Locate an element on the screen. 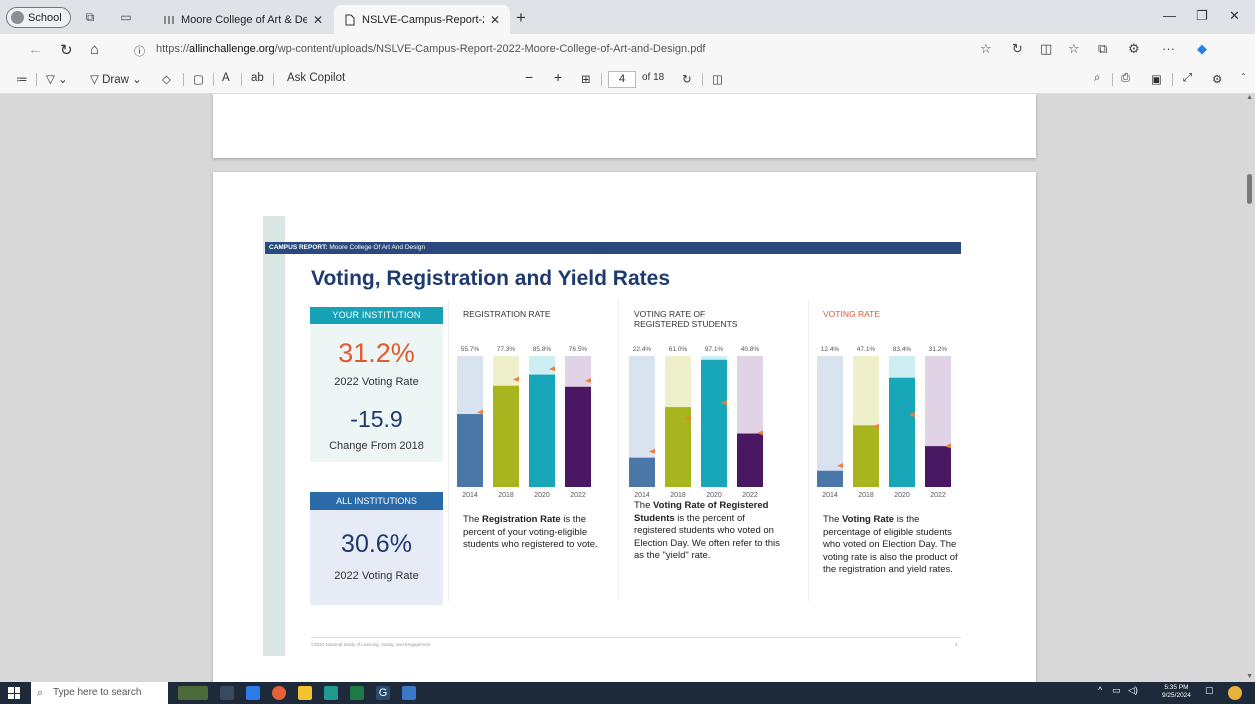  copilot-refresh-icon: ↻ is located at coordinates (1017, 49).